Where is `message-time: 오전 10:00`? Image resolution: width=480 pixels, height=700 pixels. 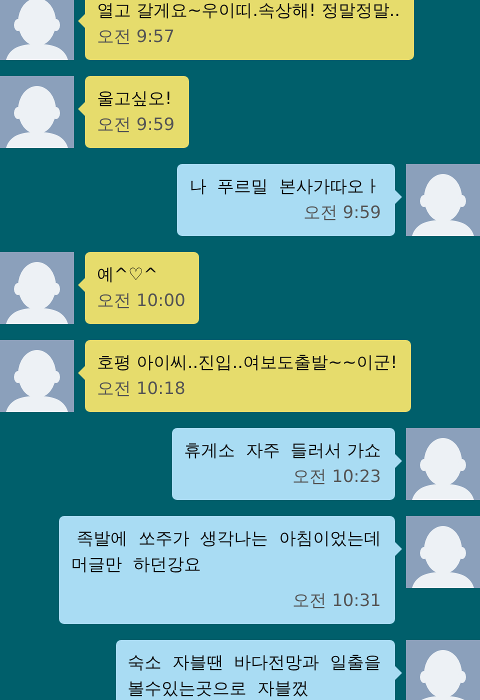
message-time: 오전 10:00 is located at coordinates (141, 301).